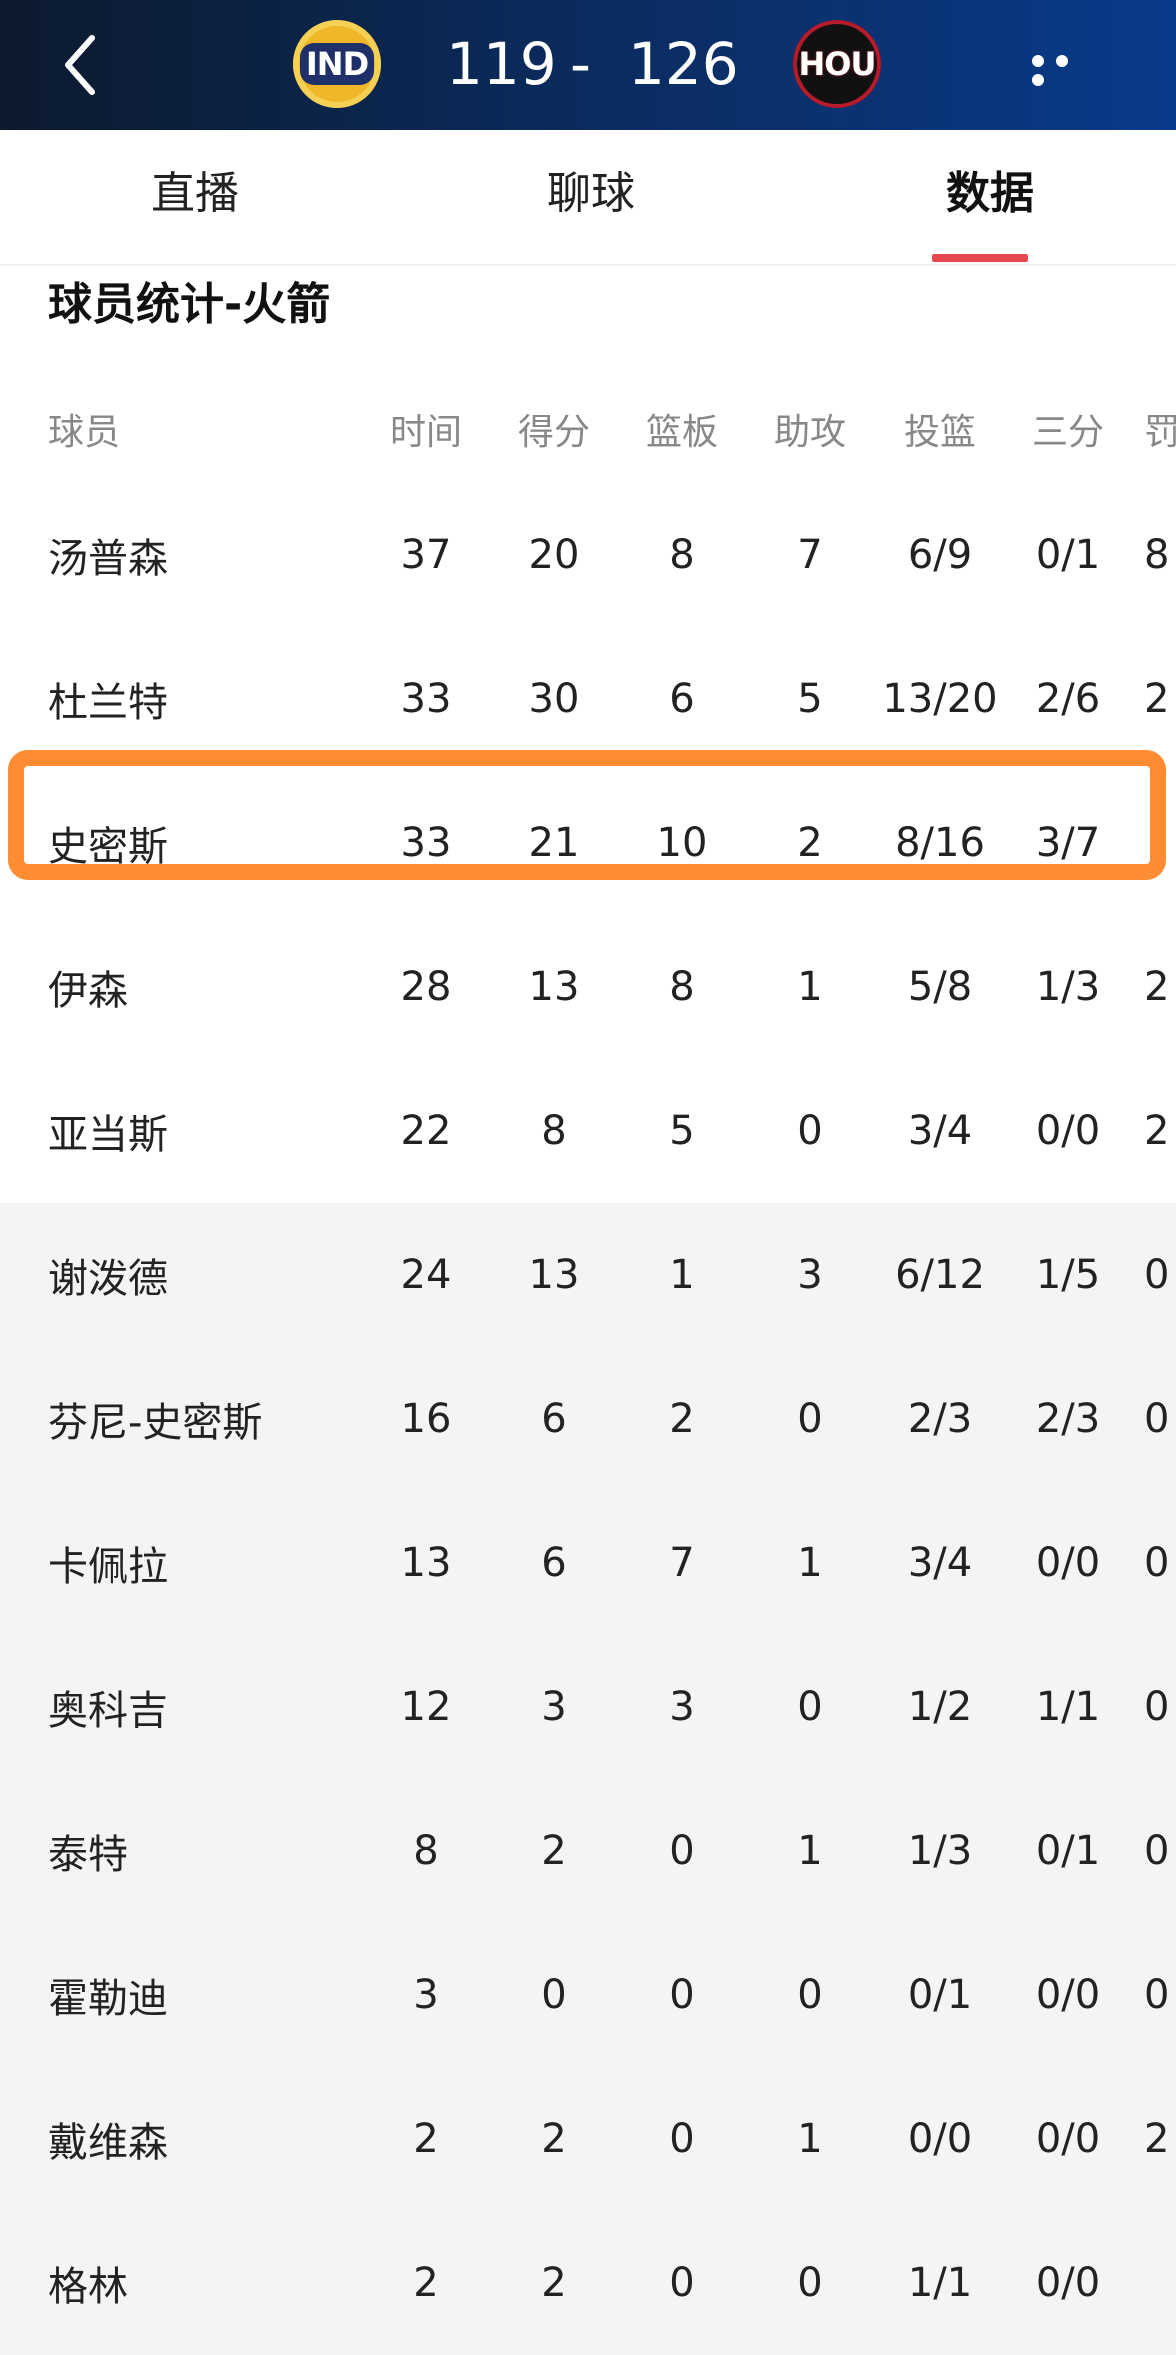 Image resolution: width=1176 pixels, height=2355 pixels. Describe the element at coordinates (426, 1419) in the screenshot. I see `stat-cell: 16` at that location.